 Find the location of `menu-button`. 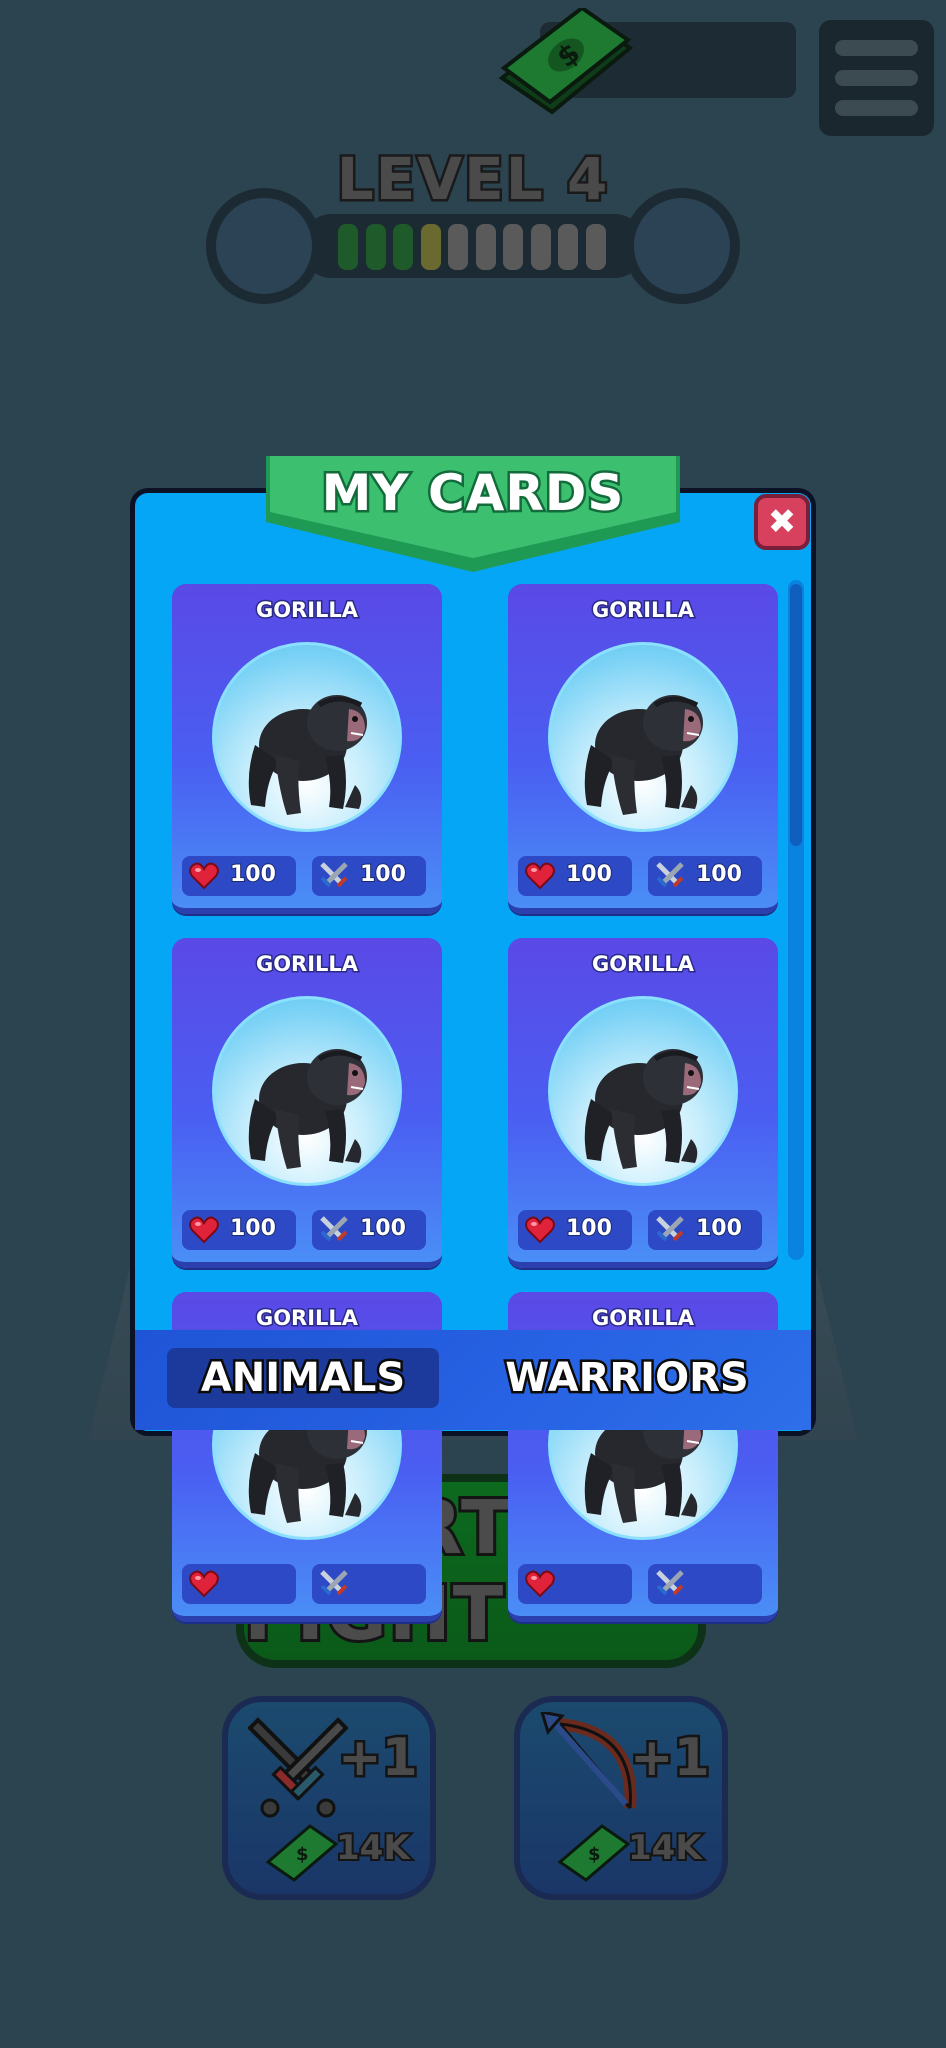

menu-button is located at coordinates (876, 78).